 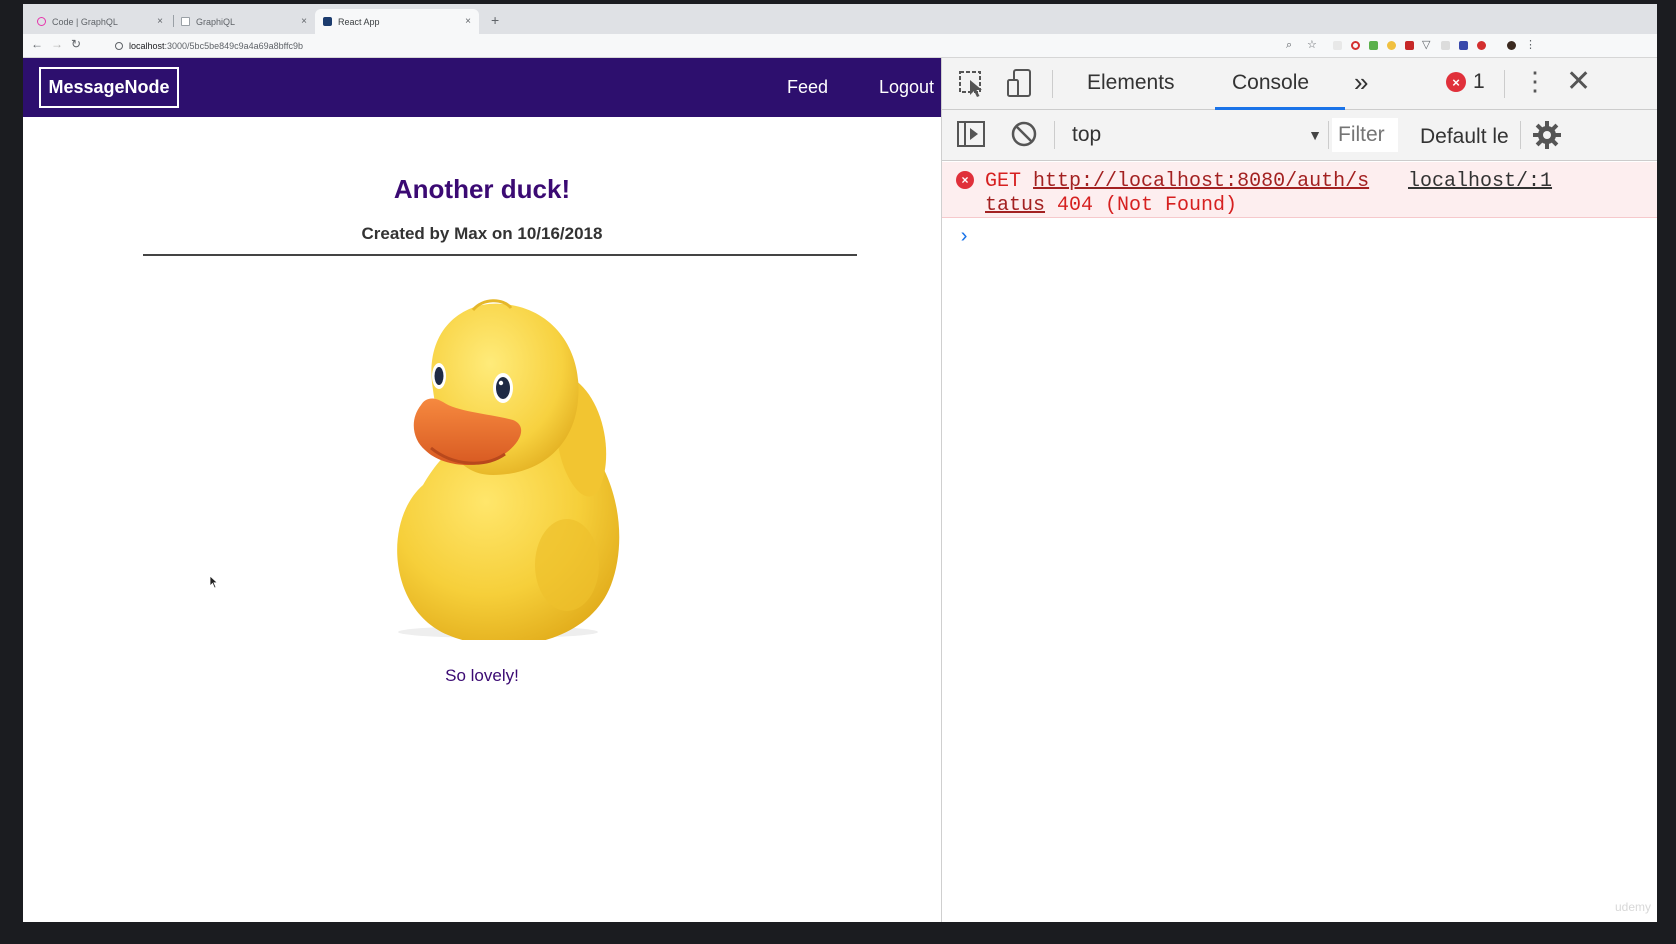 What do you see at coordinates (41, 21) in the screenshot?
I see `graphql-favicon-icon` at bounding box center [41, 21].